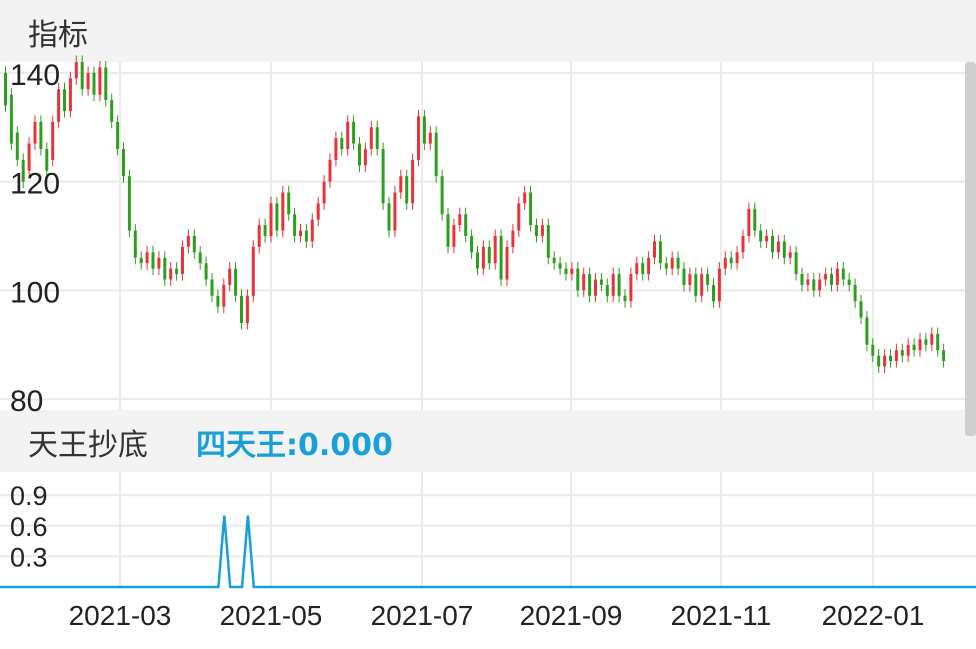 This screenshot has height=649, width=976. What do you see at coordinates (721, 615) in the screenshot?
I see `x-tick-label: 2021-11` at bounding box center [721, 615].